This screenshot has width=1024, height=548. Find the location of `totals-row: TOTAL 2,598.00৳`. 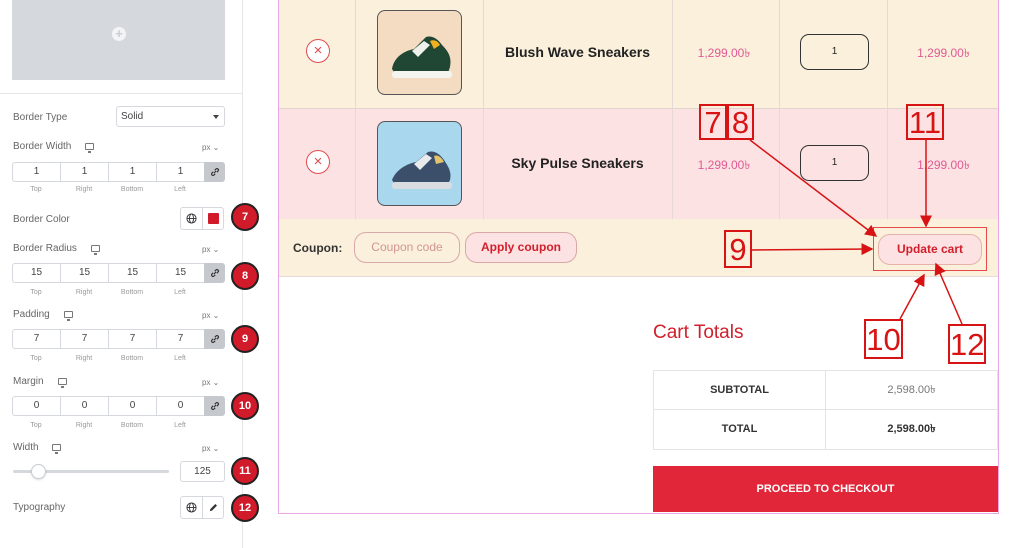

totals-row: TOTAL 2,598.00৳ is located at coordinates (825, 429).